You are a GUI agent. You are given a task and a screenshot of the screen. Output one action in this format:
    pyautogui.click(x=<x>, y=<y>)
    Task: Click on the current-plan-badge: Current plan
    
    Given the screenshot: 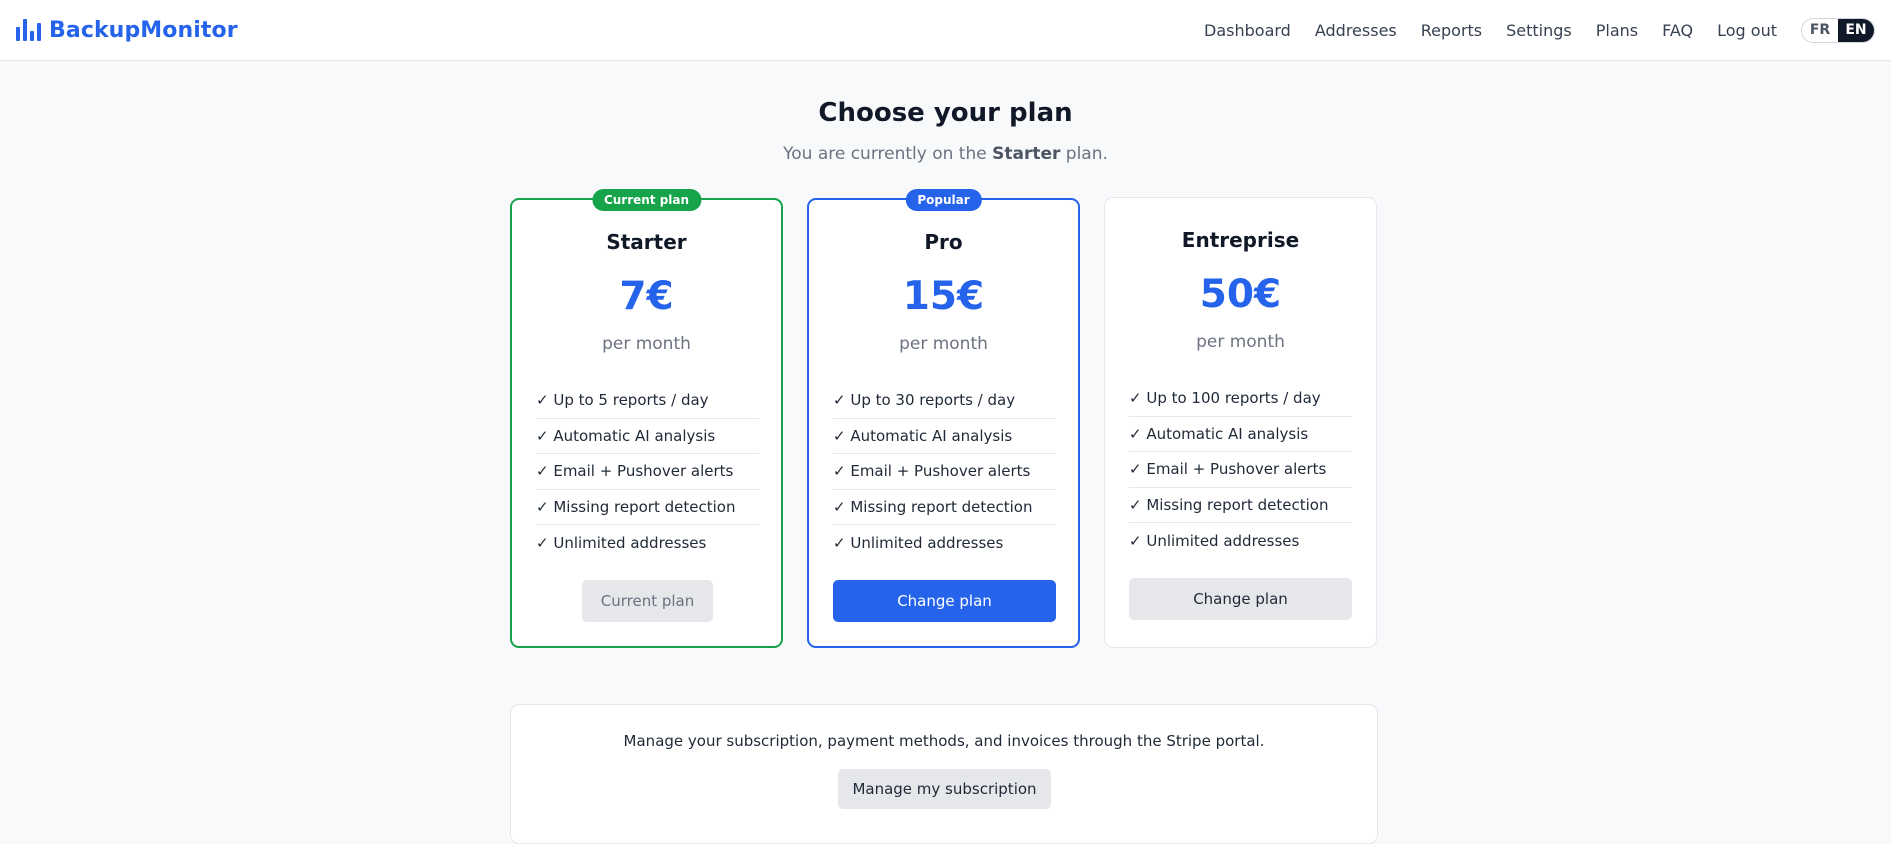 What is the action you would take?
    pyautogui.click(x=646, y=200)
    